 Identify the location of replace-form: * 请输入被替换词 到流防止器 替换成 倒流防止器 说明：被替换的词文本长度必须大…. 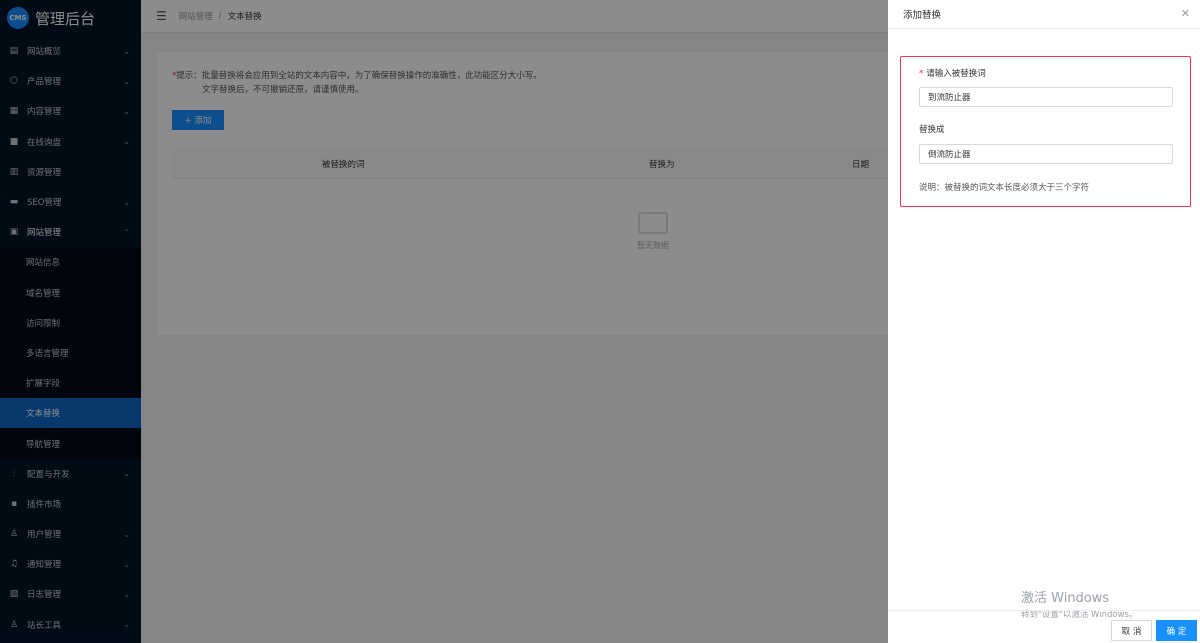
(1045, 131).